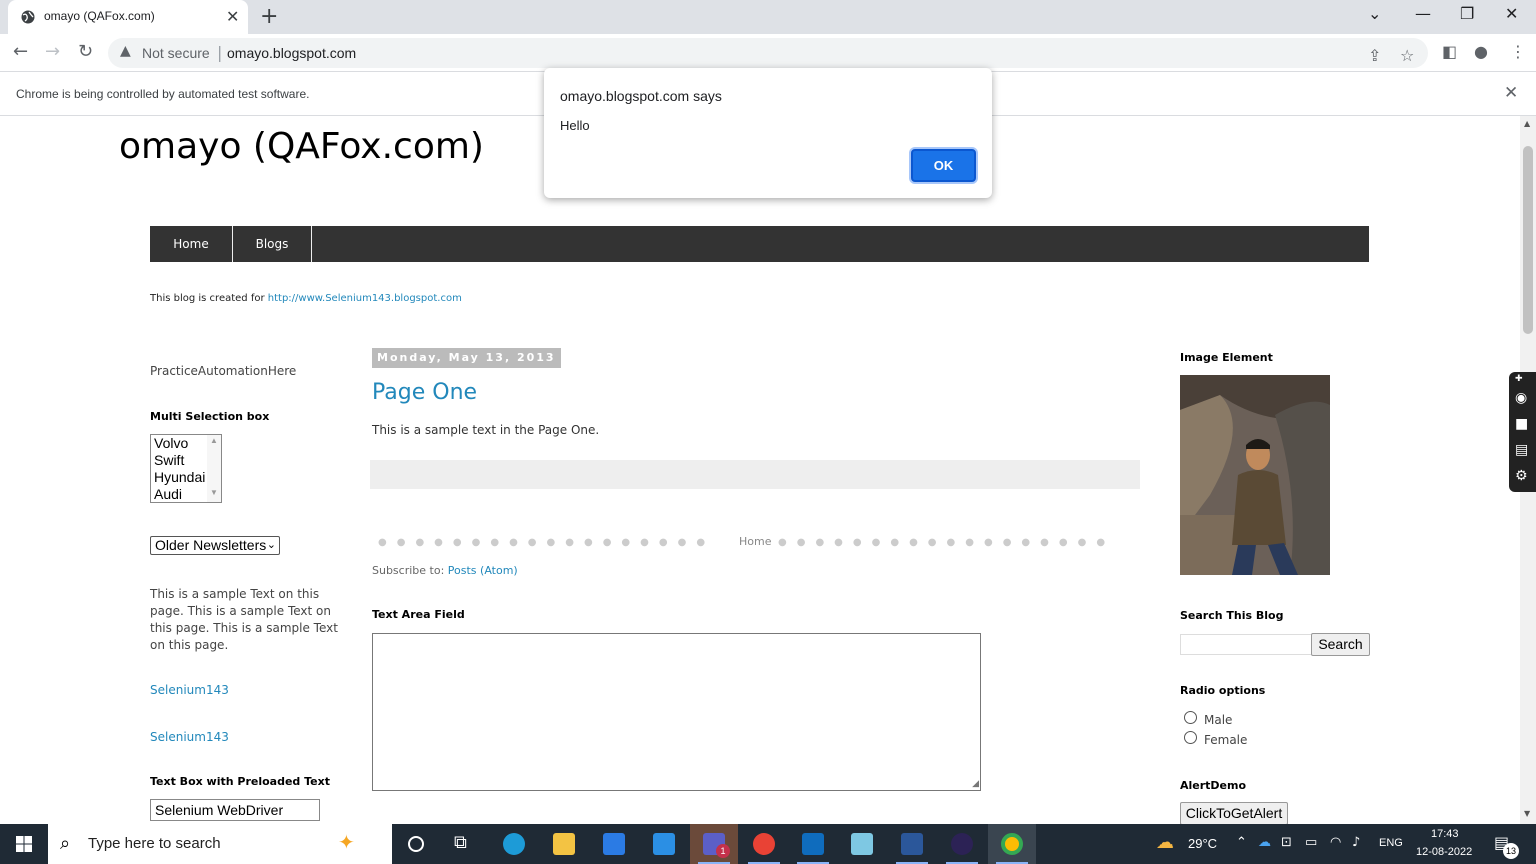  What do you see at coordinates (1190, 737) in the screenshot?
I see `radio-female` at bounding box center [1190, 737].